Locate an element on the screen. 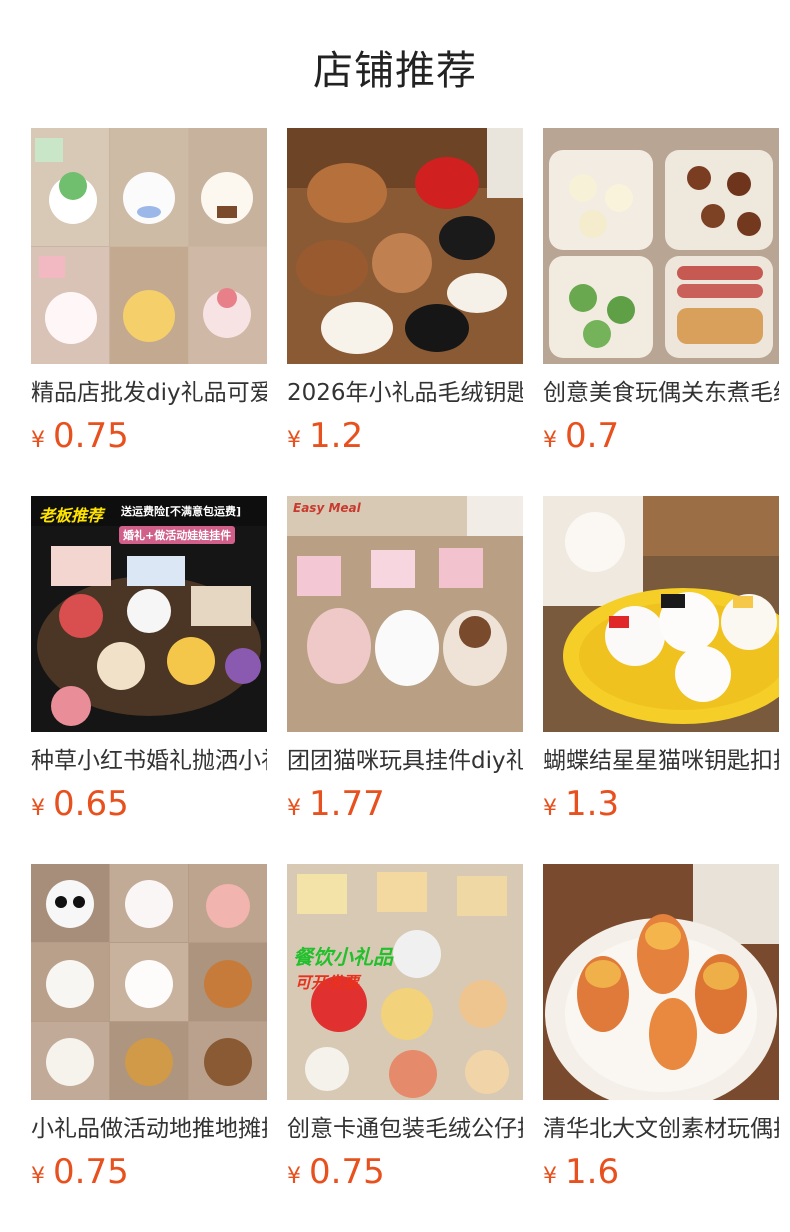 The height and width of the screenshot is (1232, 790). promo-badge-wedding: 婚礼+做活动娃娃挂件 is located at coordinates (177, 535).